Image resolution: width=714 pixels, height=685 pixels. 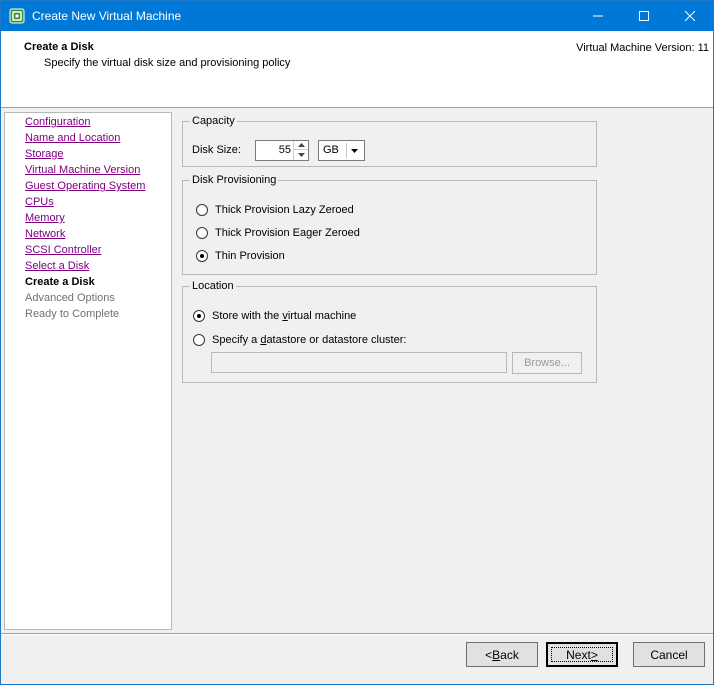 I want to click on nav-item-storage: Storage, so click(x=44, y=154).